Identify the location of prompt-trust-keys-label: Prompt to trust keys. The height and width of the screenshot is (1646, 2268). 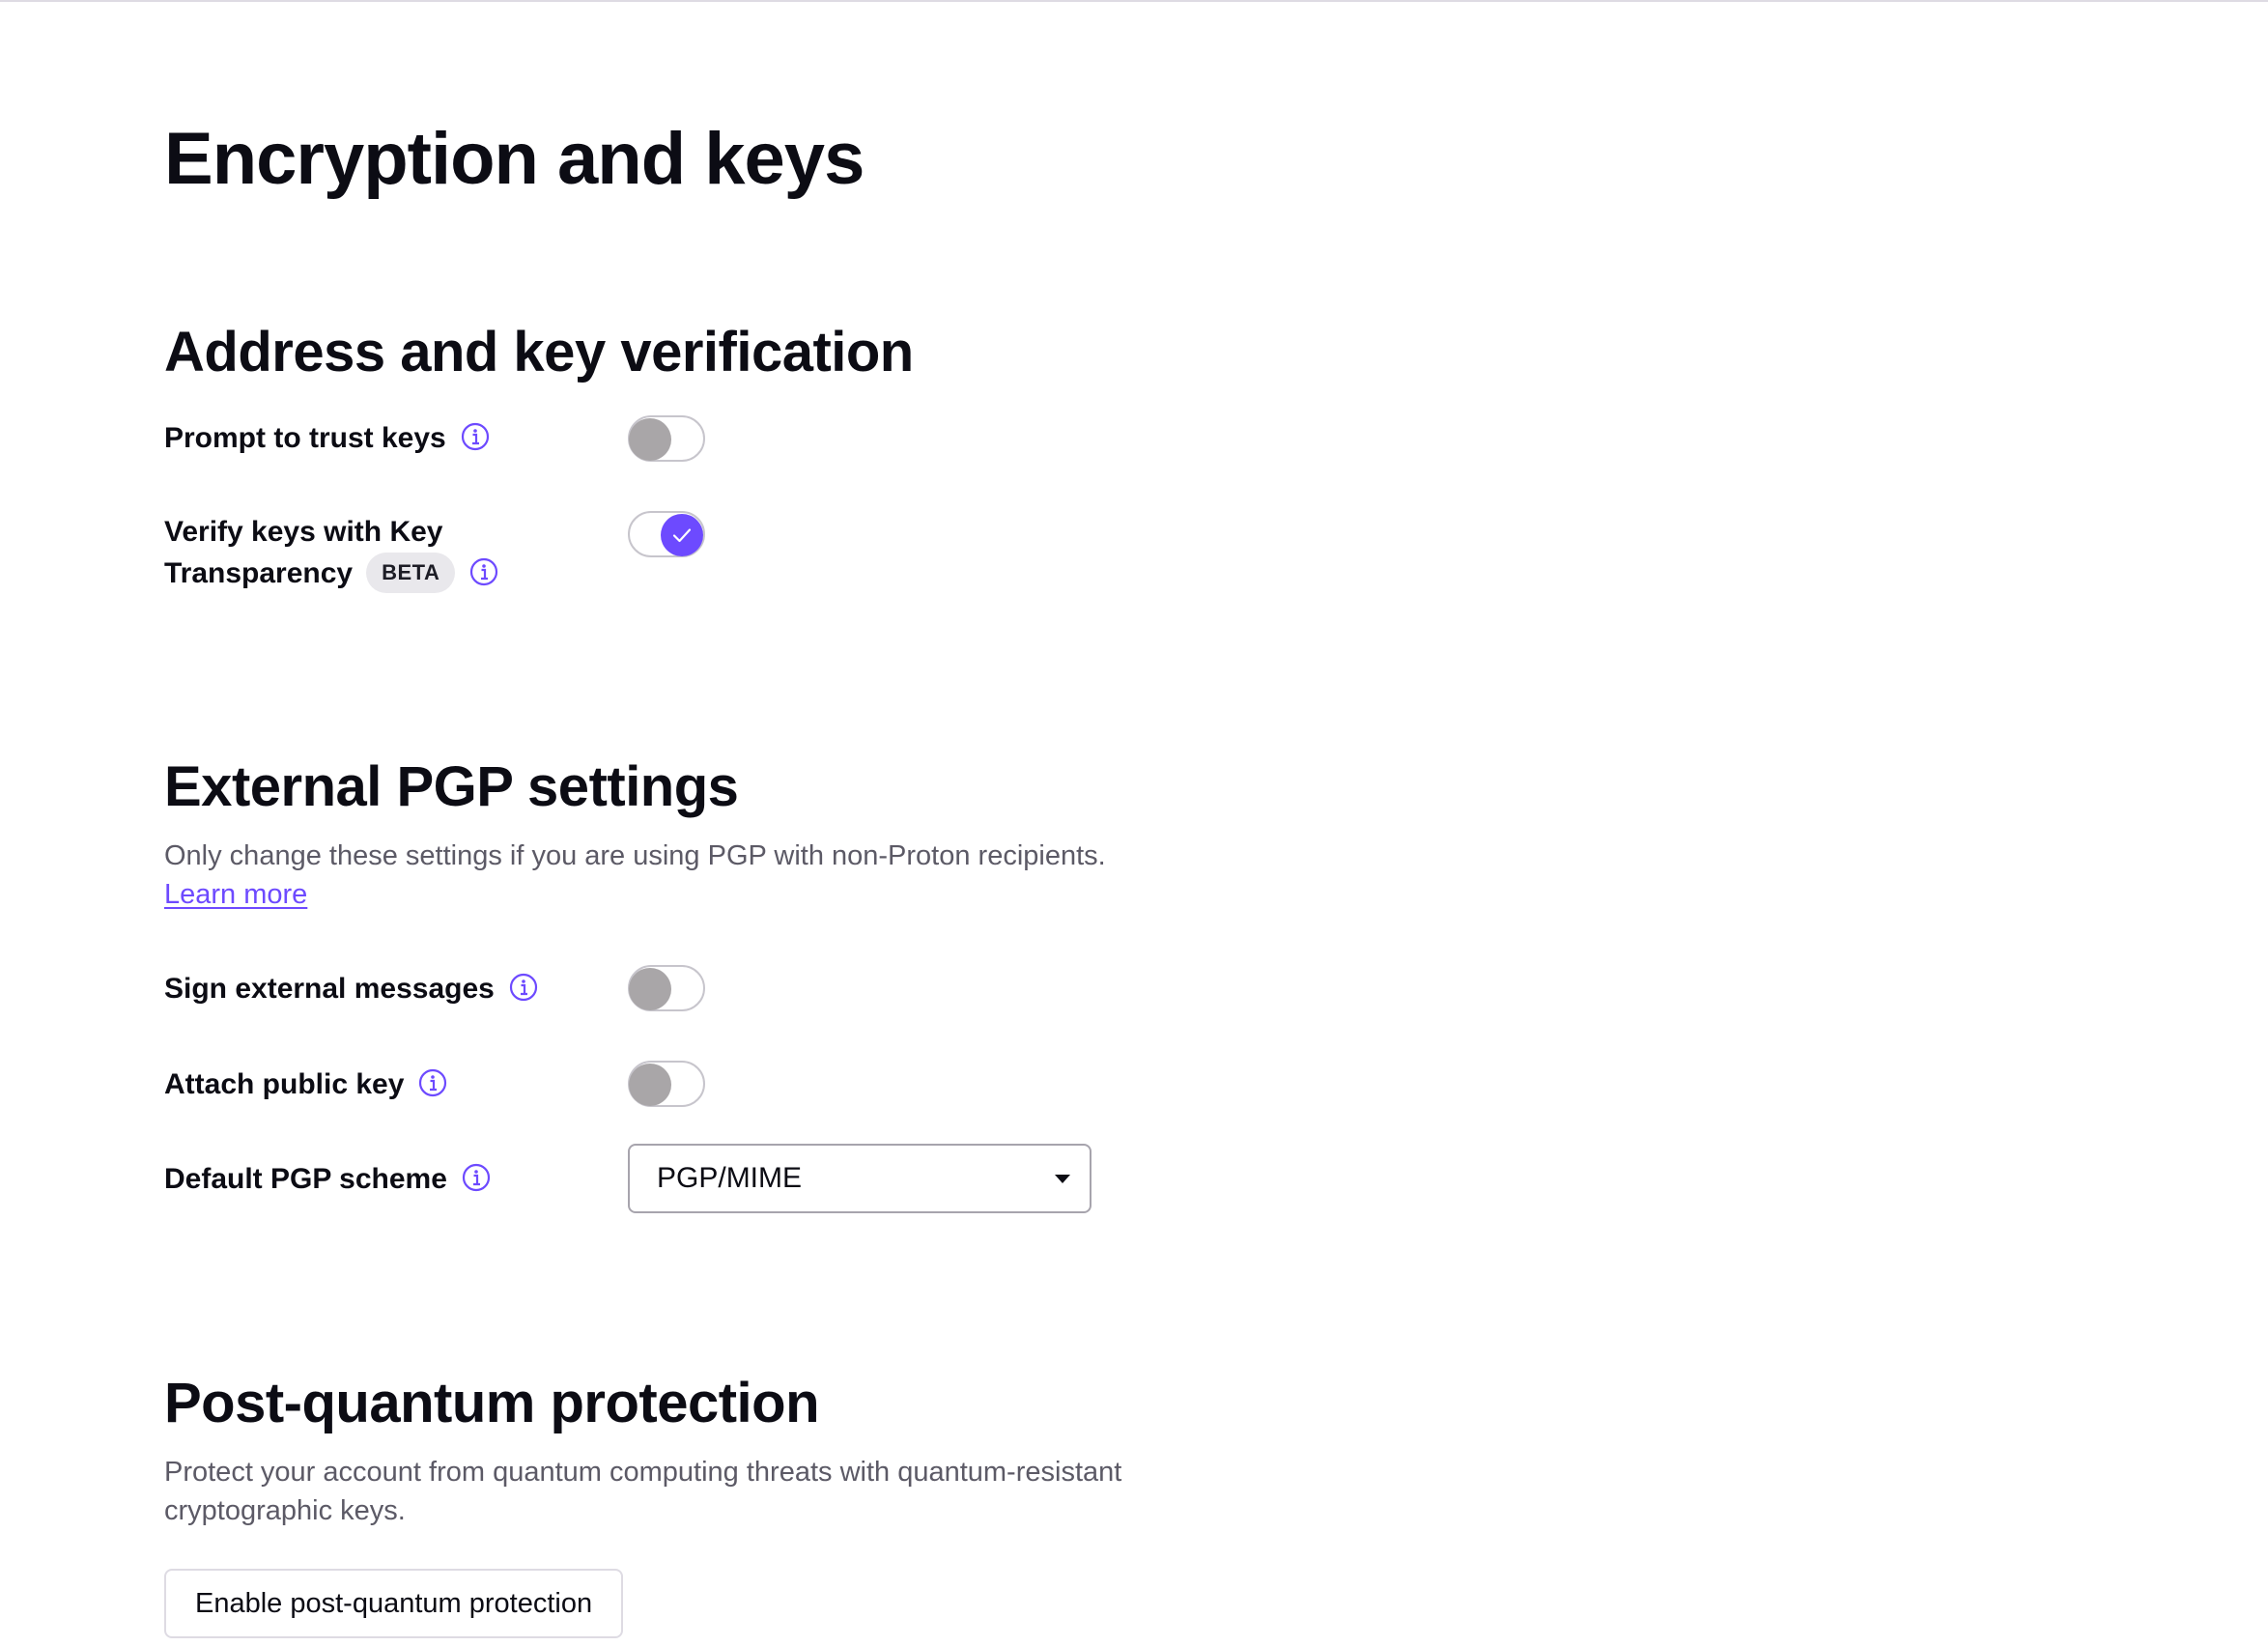
(327, 438).